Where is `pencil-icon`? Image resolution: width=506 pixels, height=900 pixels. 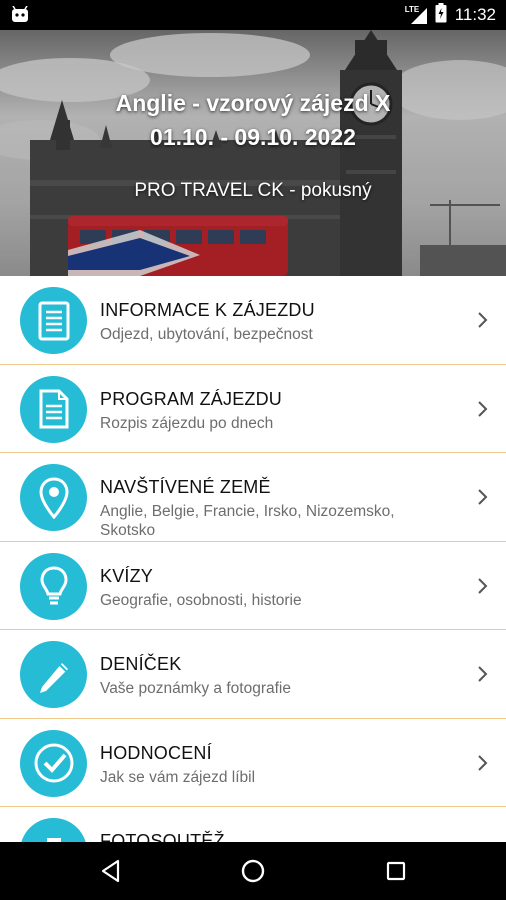
pencil-icon is located at coordinates (53, 674).